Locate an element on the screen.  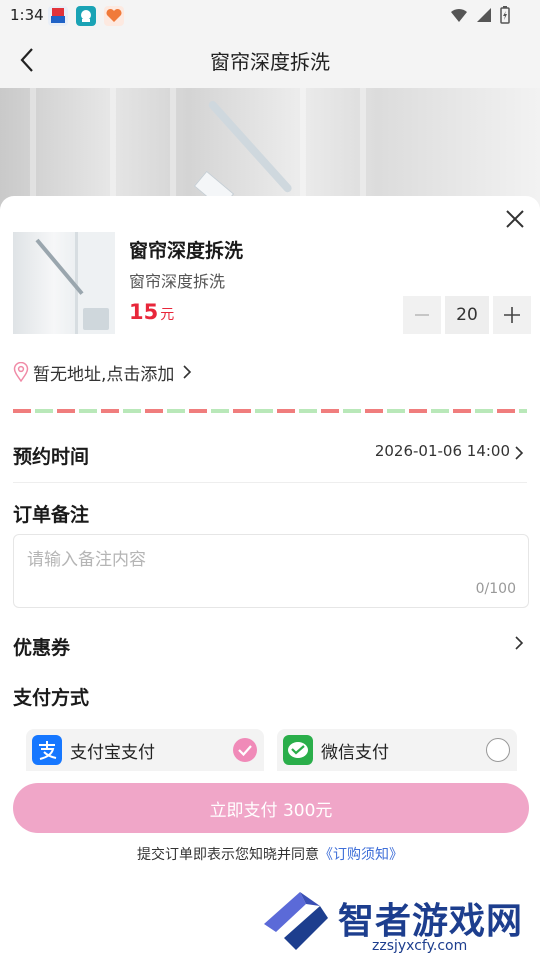
agreement-text: 提交订单即表示您知晓并同意 is located at coordinates (228, 855).